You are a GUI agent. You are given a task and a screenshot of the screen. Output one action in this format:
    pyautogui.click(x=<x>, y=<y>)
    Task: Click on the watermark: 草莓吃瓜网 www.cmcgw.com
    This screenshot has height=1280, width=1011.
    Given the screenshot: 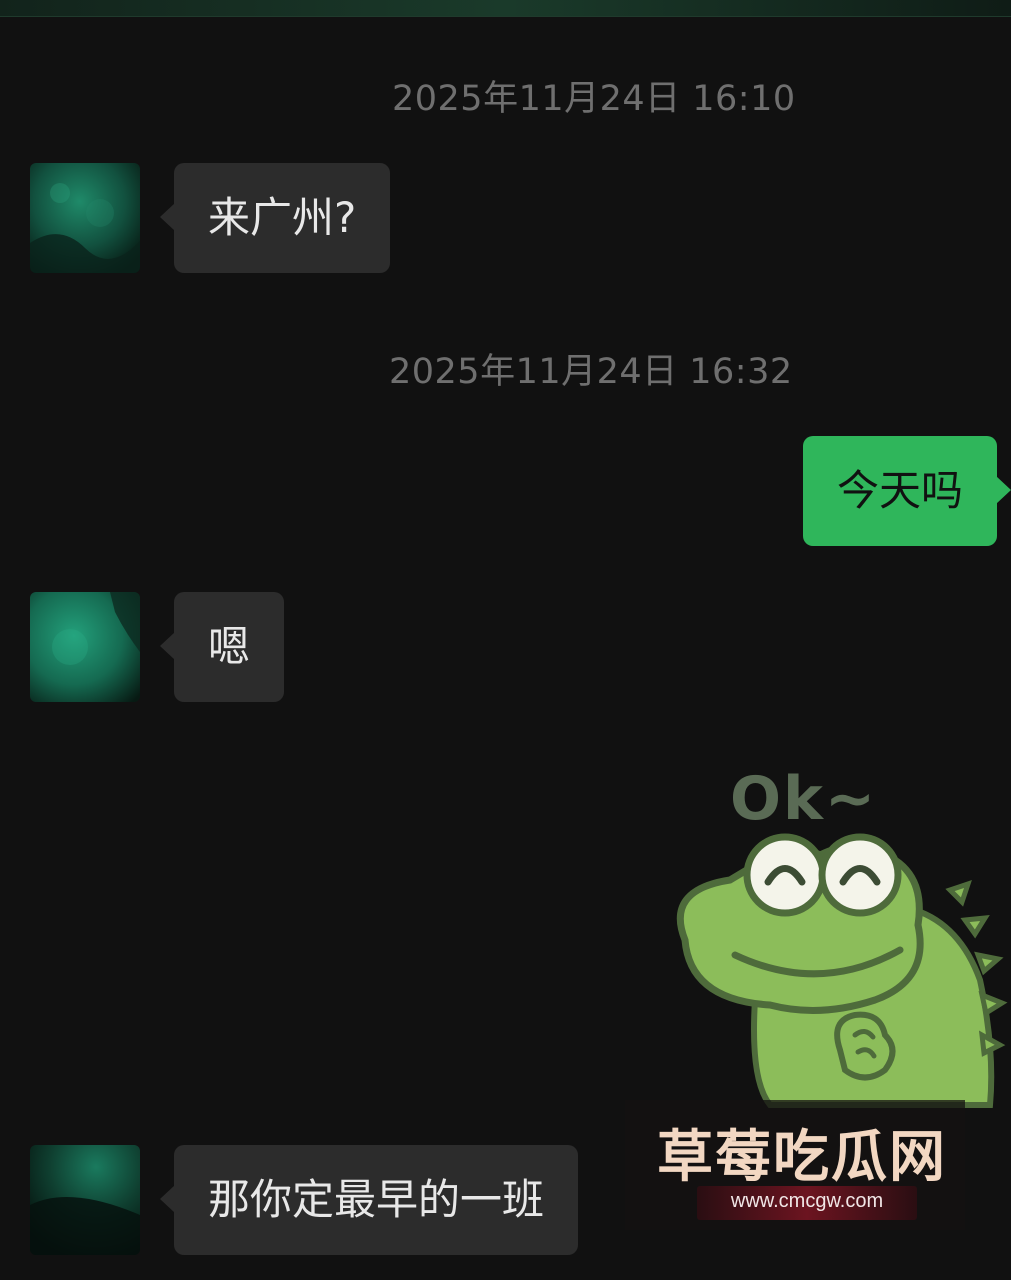 What is the action you would take?
    pyautogui.click(x=795, y=1165)
    